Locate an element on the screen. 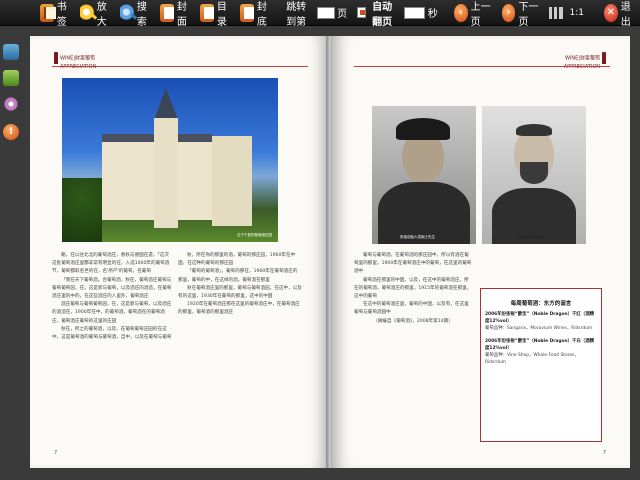  right-header: WINE|财富葡萄 APPRECIATION is located at coordinates (586, 61).